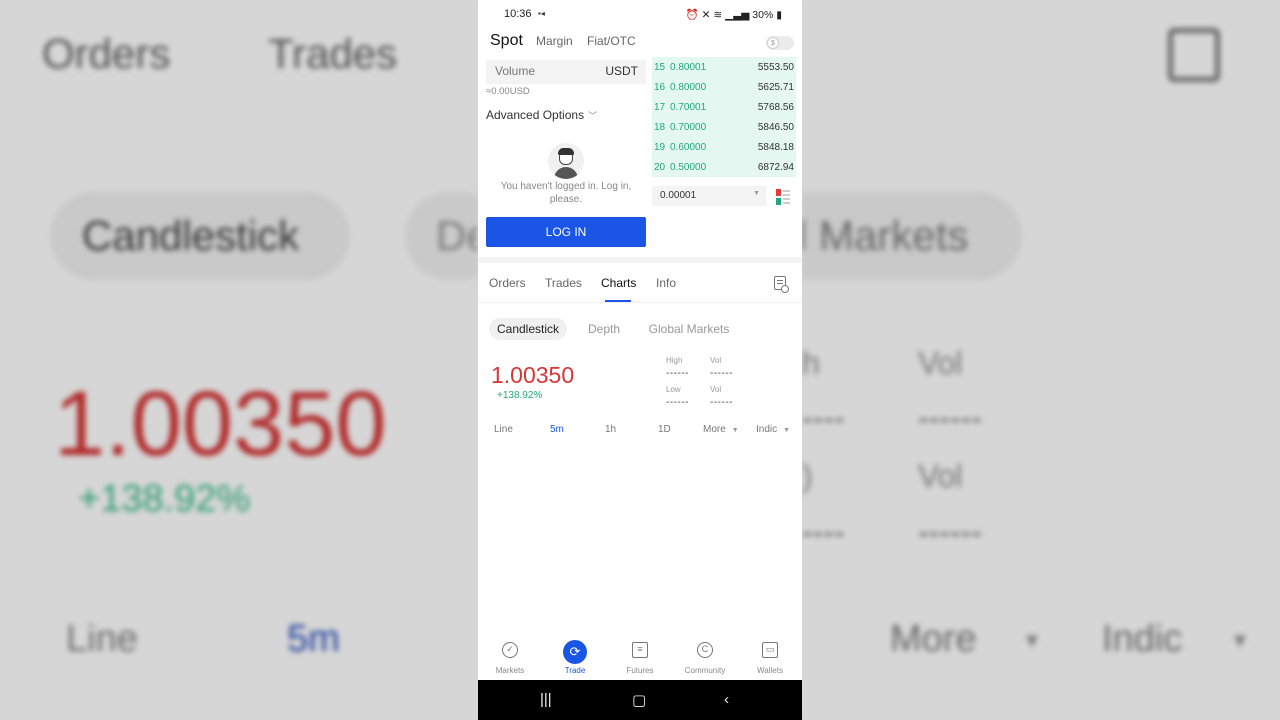 This screenshot has height=720, width=1280. I want to click on orderbook-price: 0.70000, so click(688, 127).